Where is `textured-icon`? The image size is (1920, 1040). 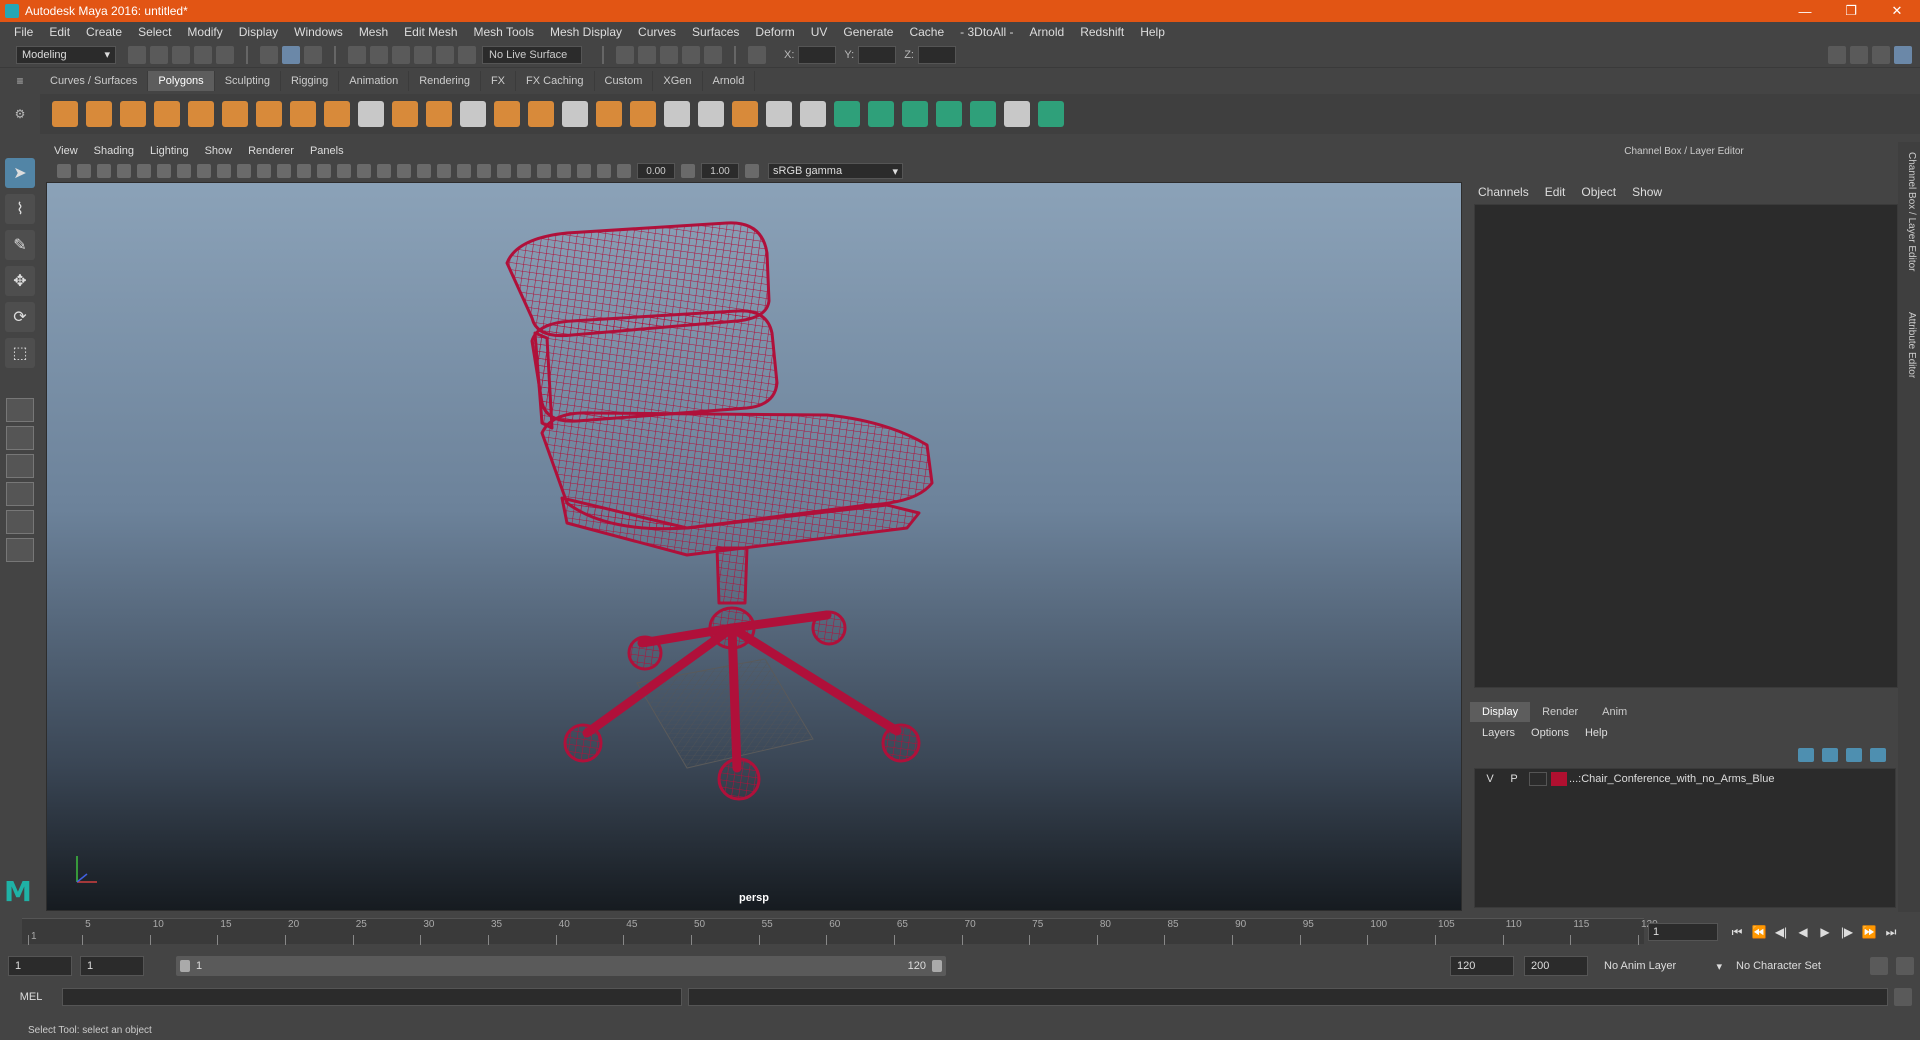 textured-icon is located at coordinates (404, 171).